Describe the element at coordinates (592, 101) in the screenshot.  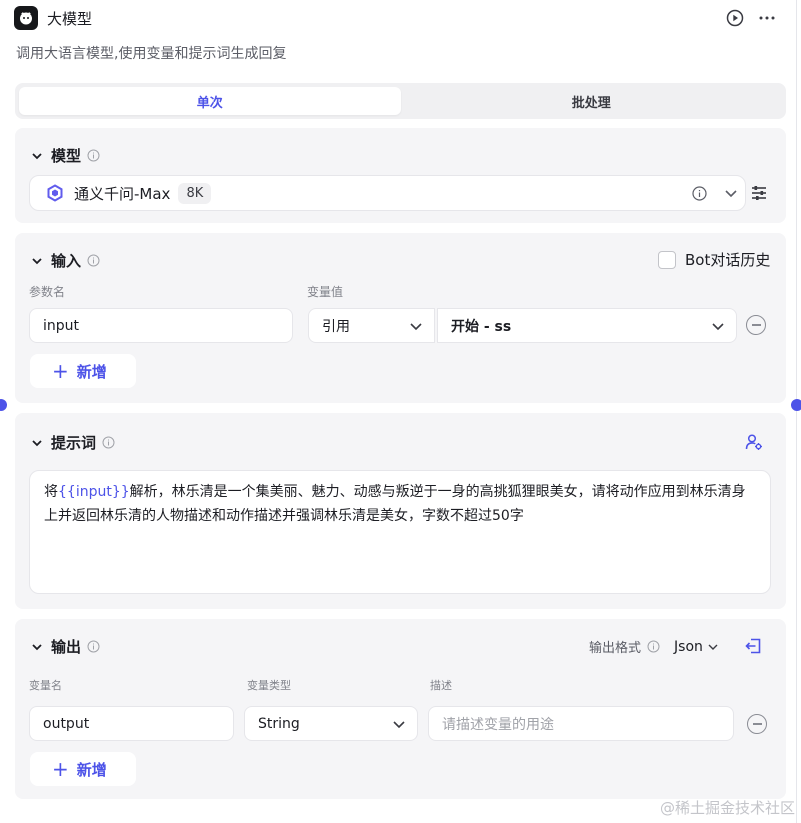
I see `tab-batch: 批处理` at that location.